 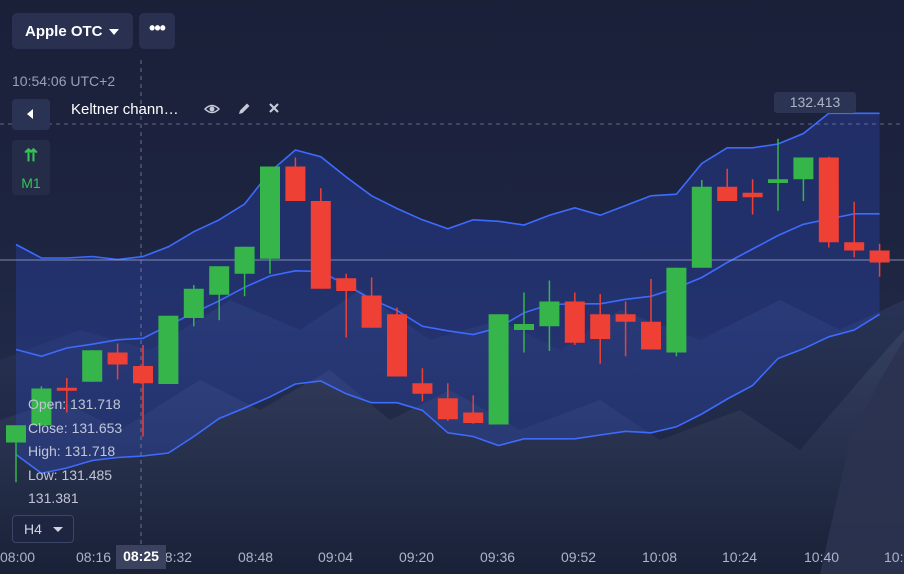 I want to click on pencil-icon, so click(x=244, y=111).